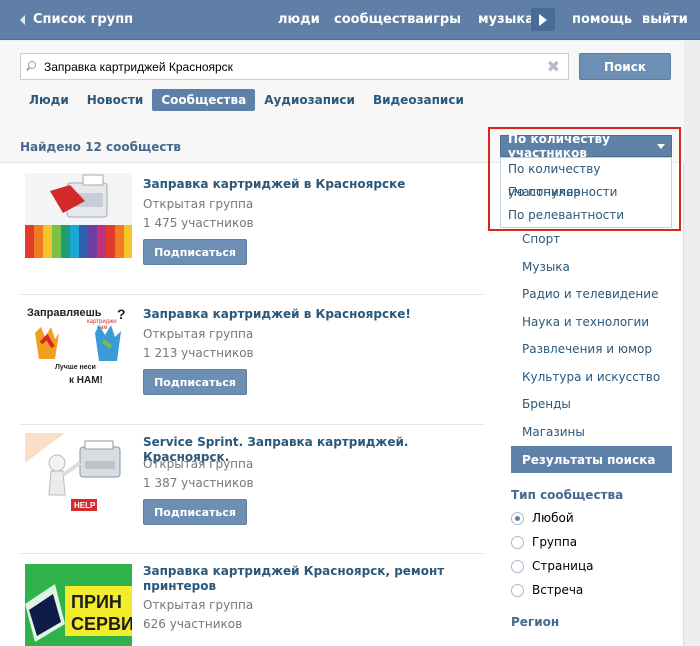 The width and height of the screenshot is (700, 646). Describe the element at coordinates (546, 267) in the screenshot. I see `category-music: Музыка` at that location.